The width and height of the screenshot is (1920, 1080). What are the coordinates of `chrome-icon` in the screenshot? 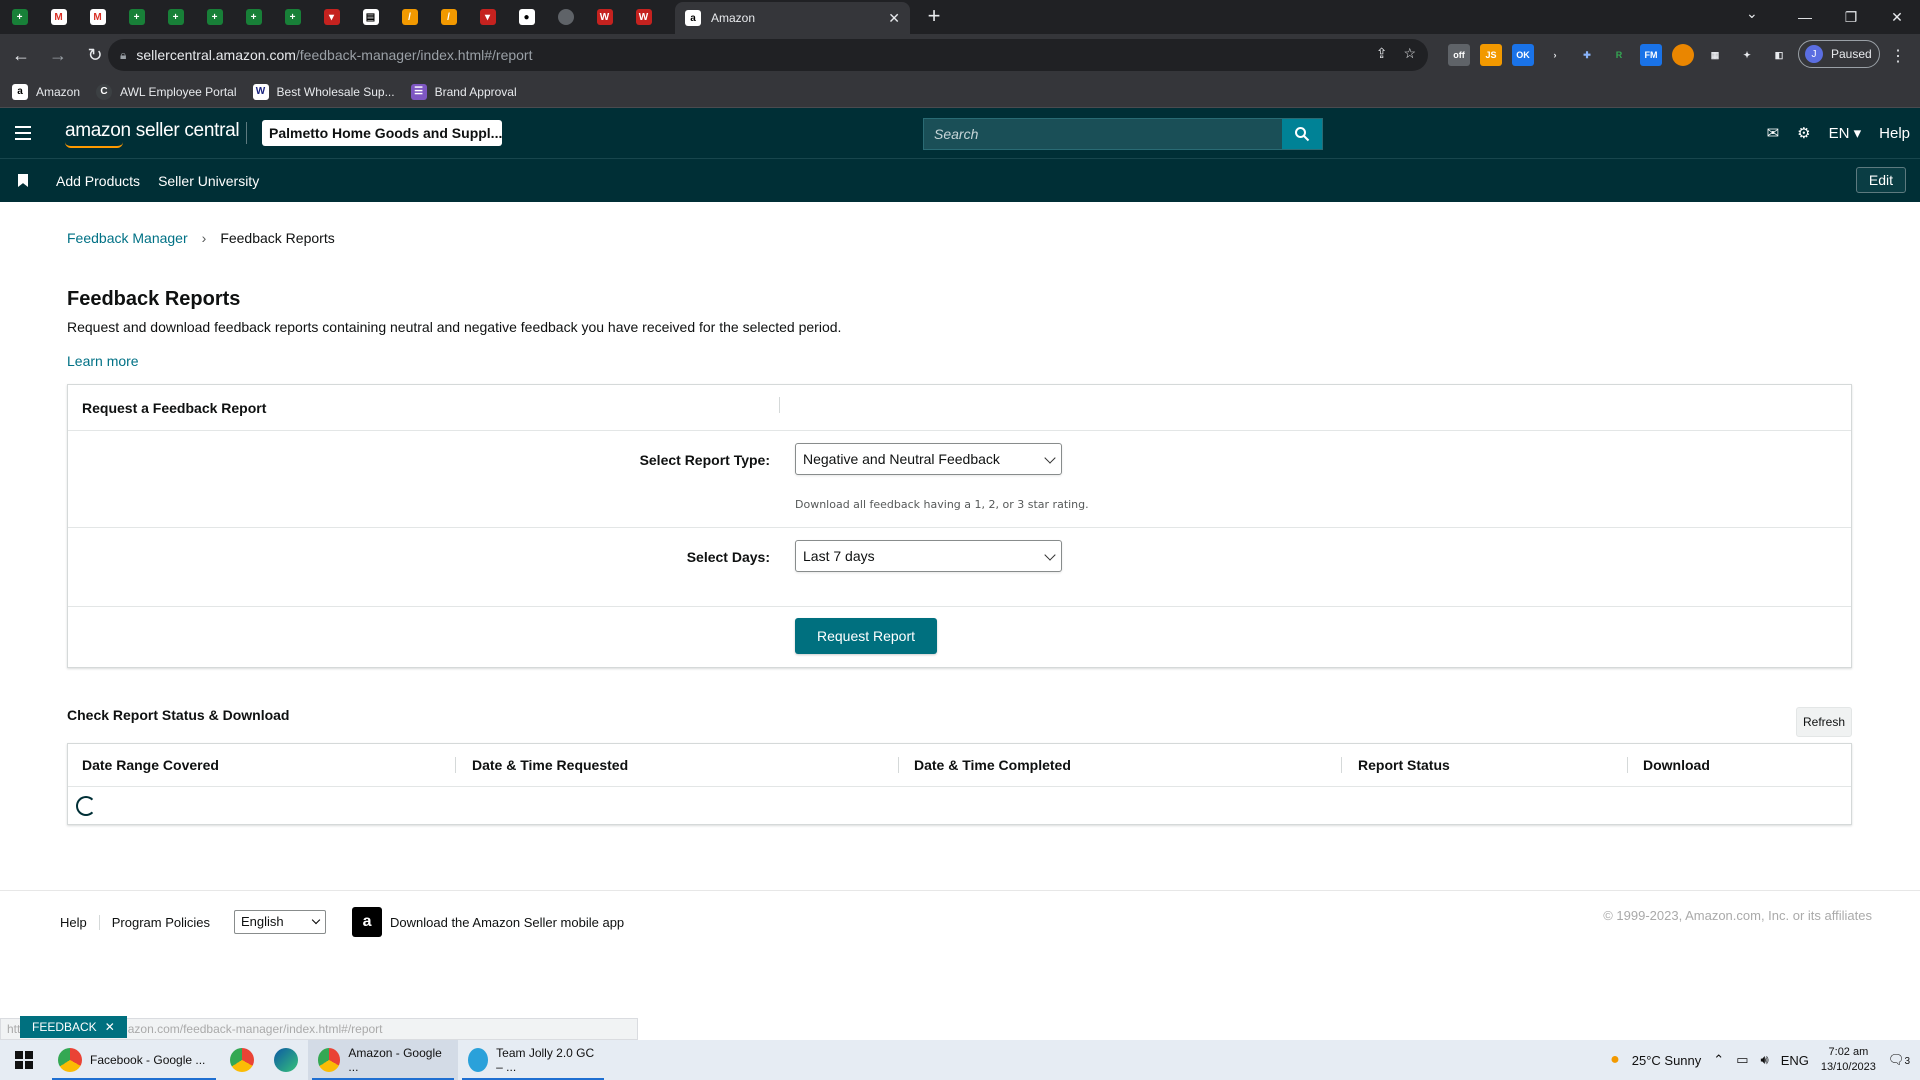 It's located at (329, 1060).